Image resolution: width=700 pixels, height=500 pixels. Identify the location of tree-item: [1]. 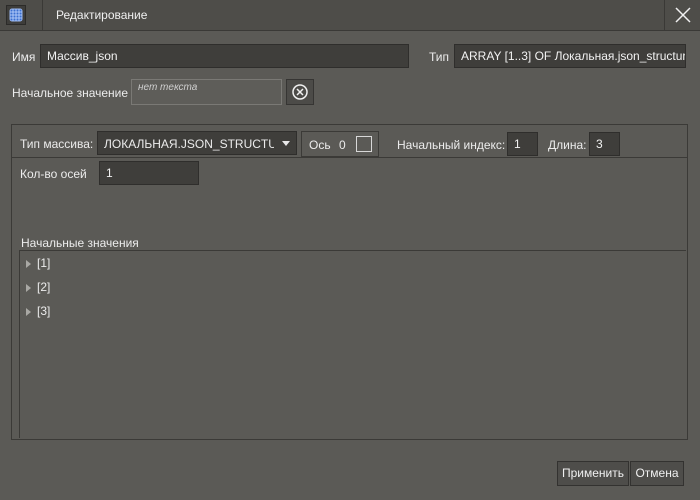
(35, 263).